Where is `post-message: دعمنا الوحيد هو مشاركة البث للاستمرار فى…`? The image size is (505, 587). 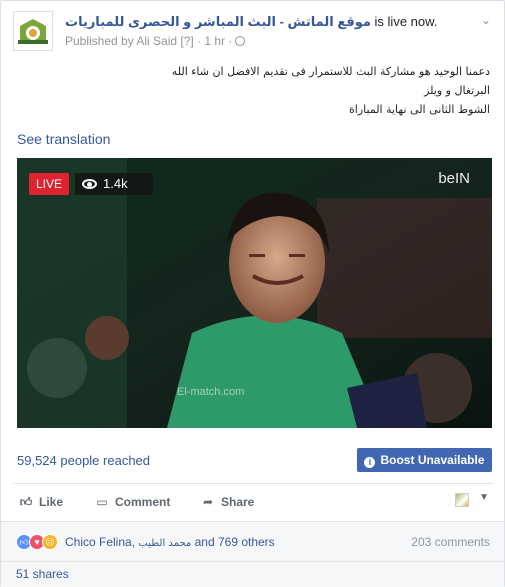 post-message: دعمنا الوحيد هو مشاركة البث للاستمرار فى… is located at coordinates (255, 90).